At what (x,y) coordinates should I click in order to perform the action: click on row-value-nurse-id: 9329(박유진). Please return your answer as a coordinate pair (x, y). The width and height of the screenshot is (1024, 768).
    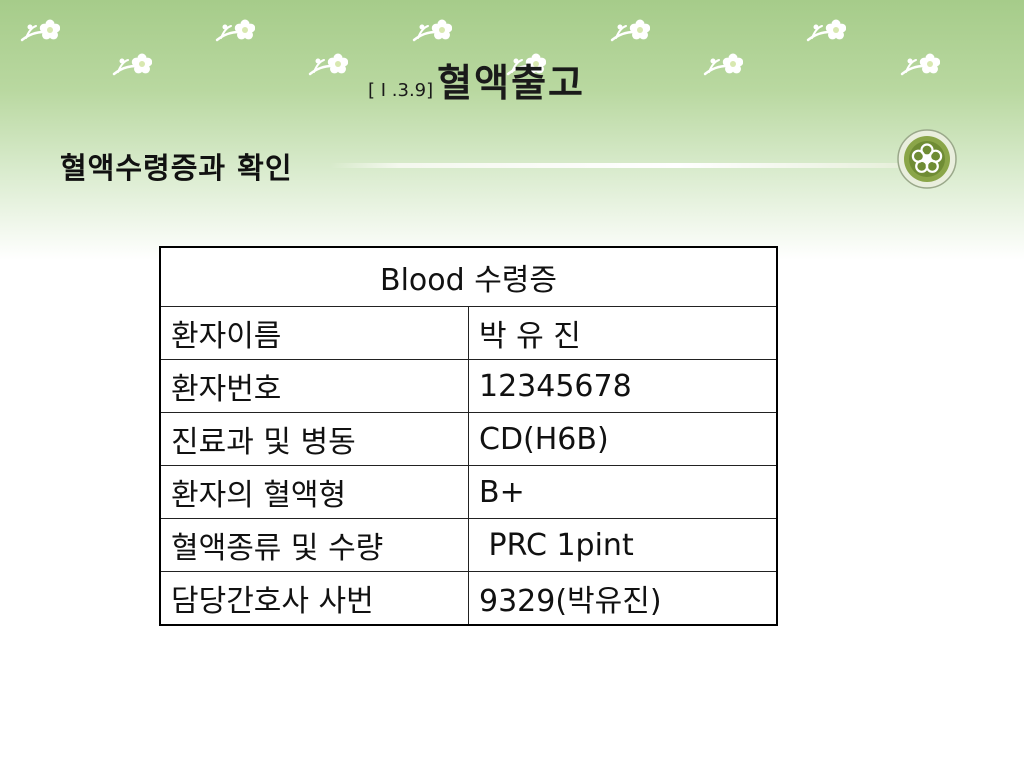
    Looking at the image, I should click on (623, 598).